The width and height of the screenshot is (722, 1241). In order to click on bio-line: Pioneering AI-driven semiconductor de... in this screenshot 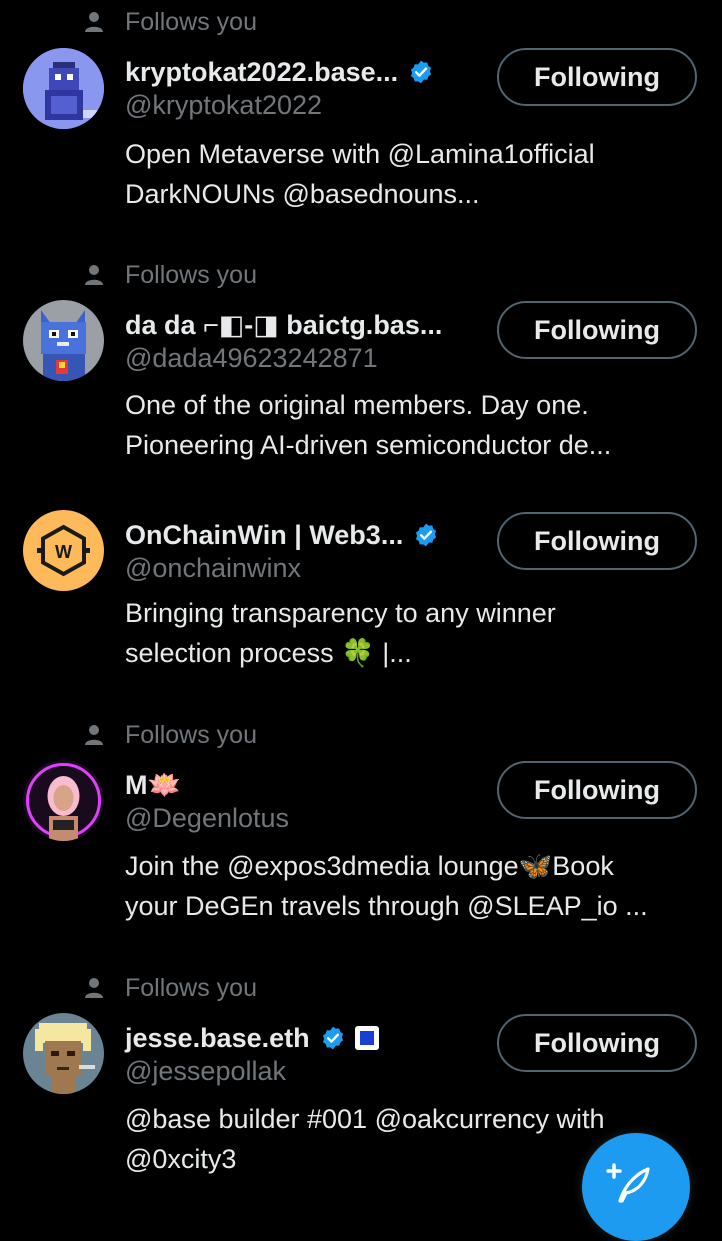, I will do `click(368, 445)`.